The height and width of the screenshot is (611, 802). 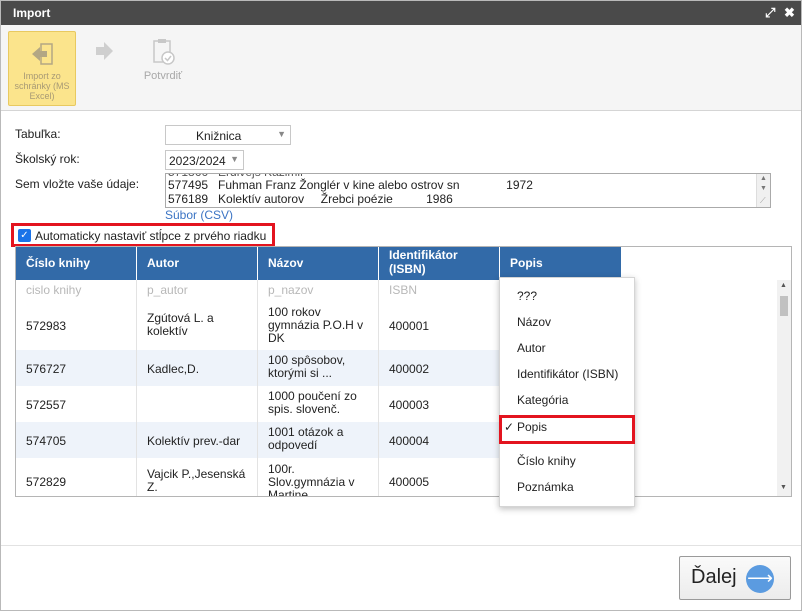 I want to click on table-select: Knižnica ▼, so click(x=228, y=135).